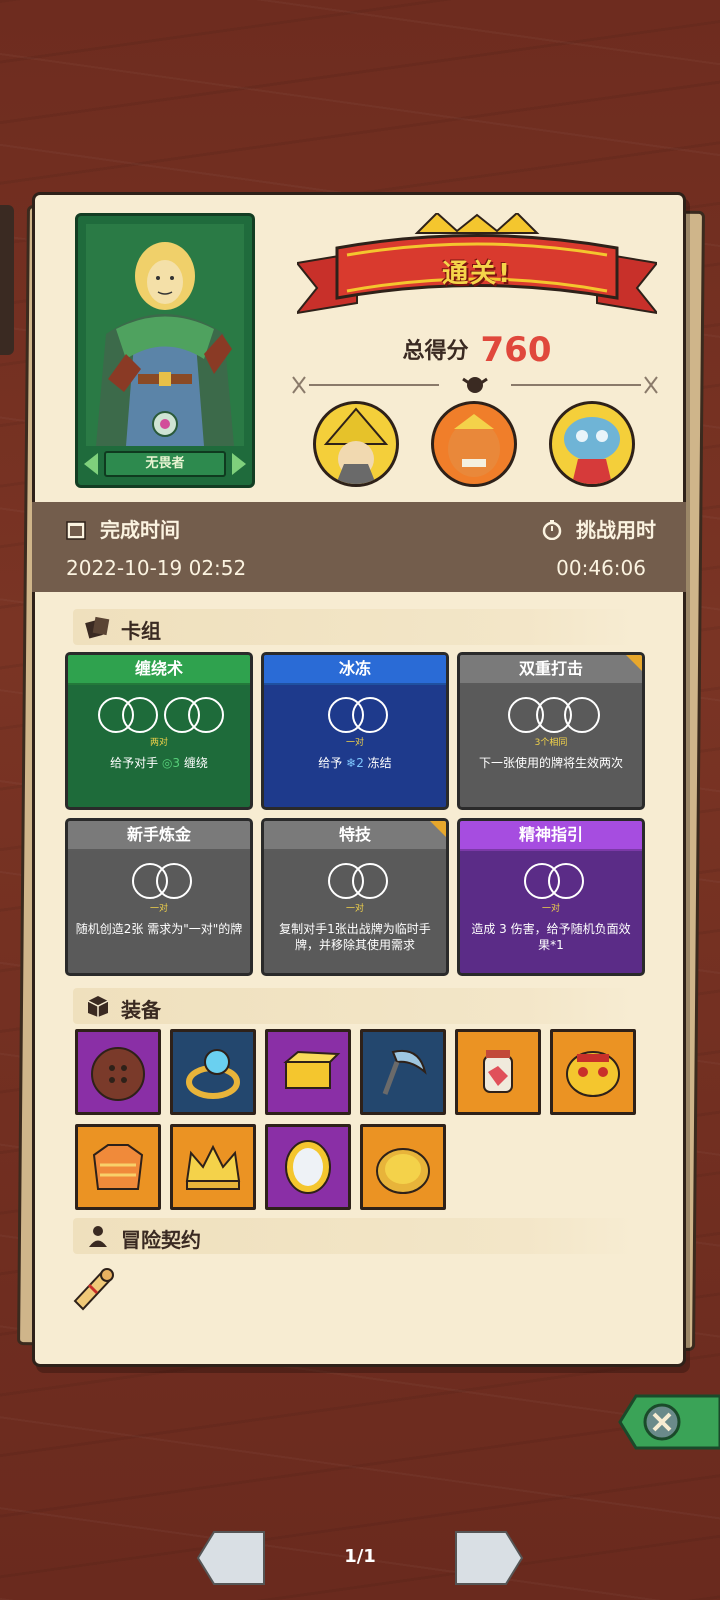  Describe the element at coordinates (550, 763) in the screenshot. I see `card-description: 下一张使用的牌将生效两次` at that location.